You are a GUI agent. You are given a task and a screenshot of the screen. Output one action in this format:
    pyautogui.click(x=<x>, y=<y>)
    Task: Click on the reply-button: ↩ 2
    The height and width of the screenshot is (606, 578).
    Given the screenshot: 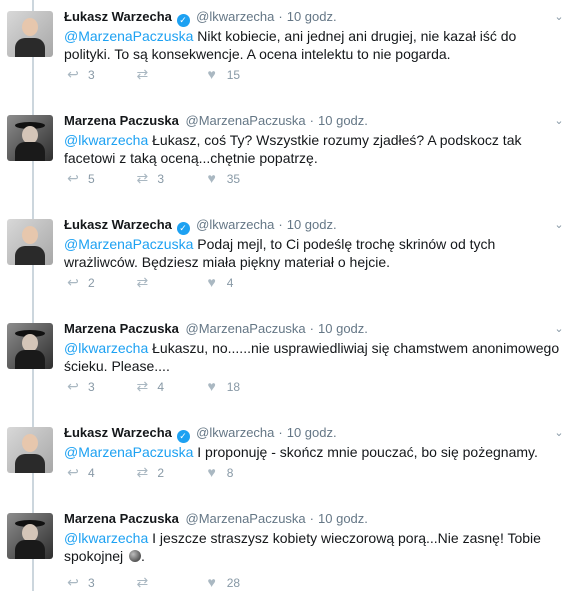 What is the action you would take?
    pyautogui.click(x=97, y=282)
    